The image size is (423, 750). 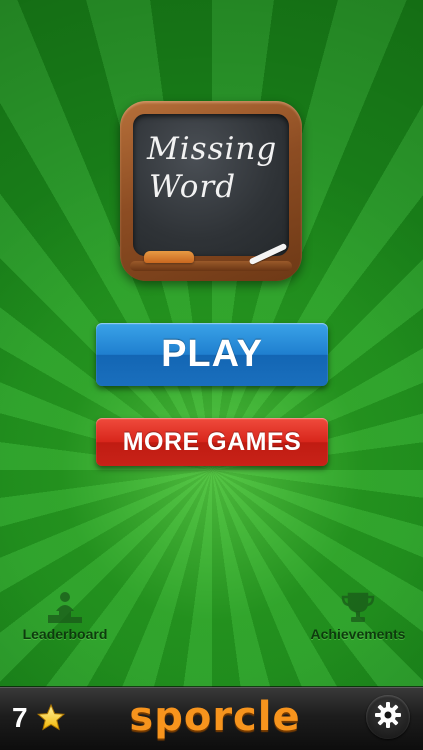 What do you see at coordinates (65, 634) in the screenshot?
I see `leaderboard-label: Leaderboard` at bounding box center [65, 634].